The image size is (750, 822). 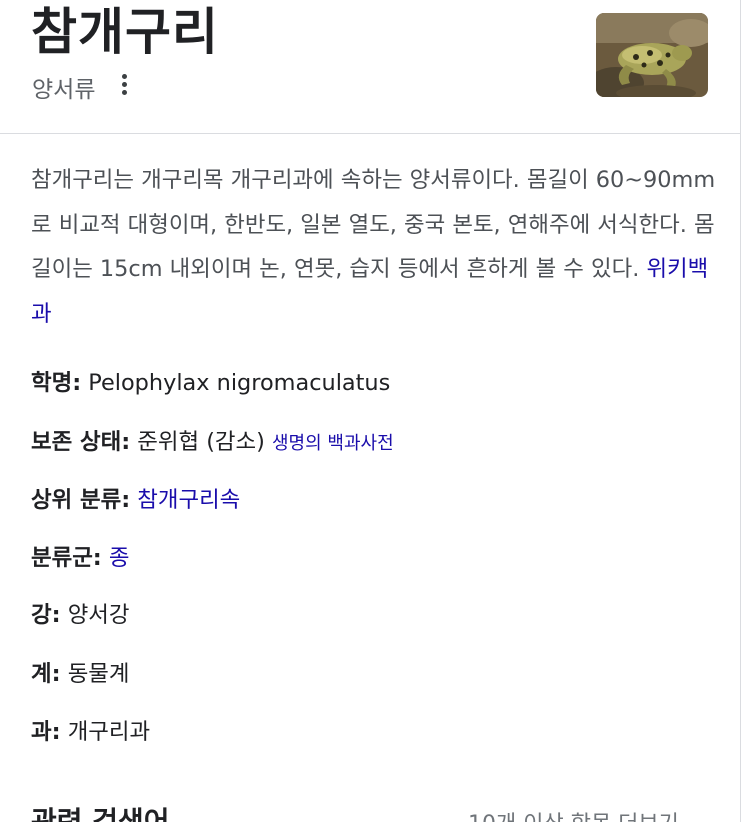 What do you see at coordinates (135, 500) in the screenshot?
I see `fact-parent-taxon: 상위 분류: 참개구리속` at bounding box center [135, 500].